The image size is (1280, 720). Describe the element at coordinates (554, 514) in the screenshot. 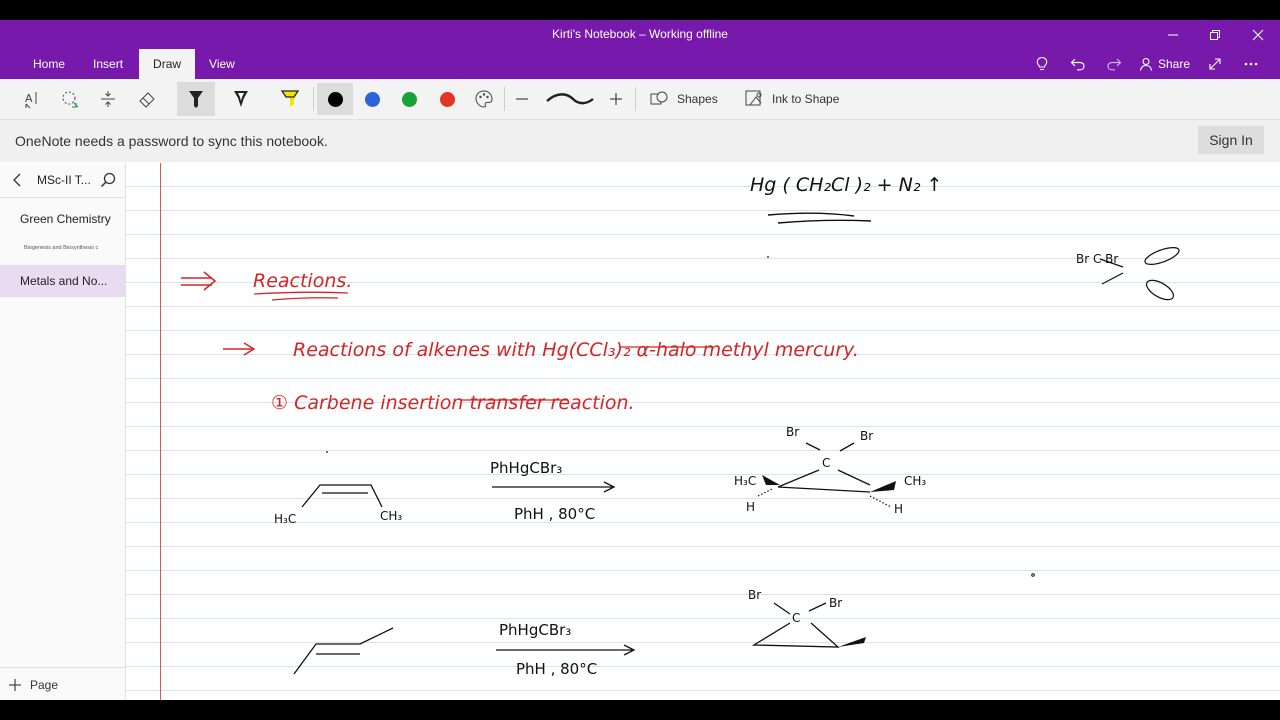

I see `ink-conditions-1: PhH , 80°C` at that location.